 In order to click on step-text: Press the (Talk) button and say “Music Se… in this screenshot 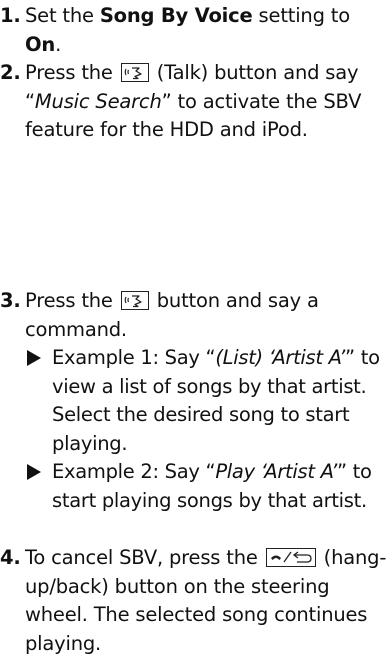, I will do `click(193, 101)`.